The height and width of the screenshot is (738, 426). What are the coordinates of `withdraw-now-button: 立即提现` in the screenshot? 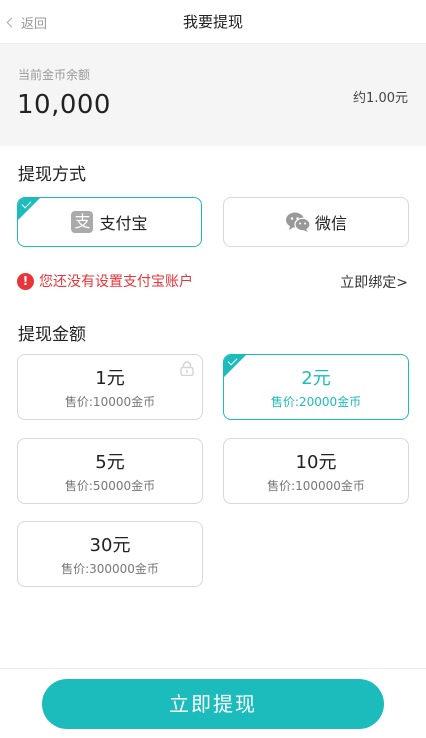 It's located at (213, 704).